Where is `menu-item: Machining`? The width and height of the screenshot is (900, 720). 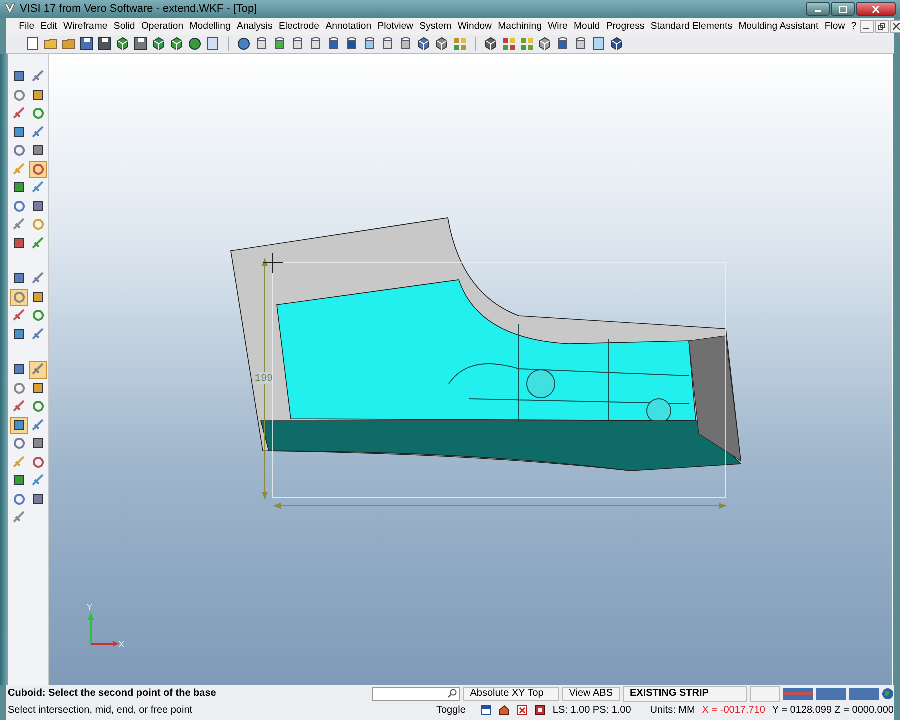 menu-item: Machining is located at coordinates (520, 26).